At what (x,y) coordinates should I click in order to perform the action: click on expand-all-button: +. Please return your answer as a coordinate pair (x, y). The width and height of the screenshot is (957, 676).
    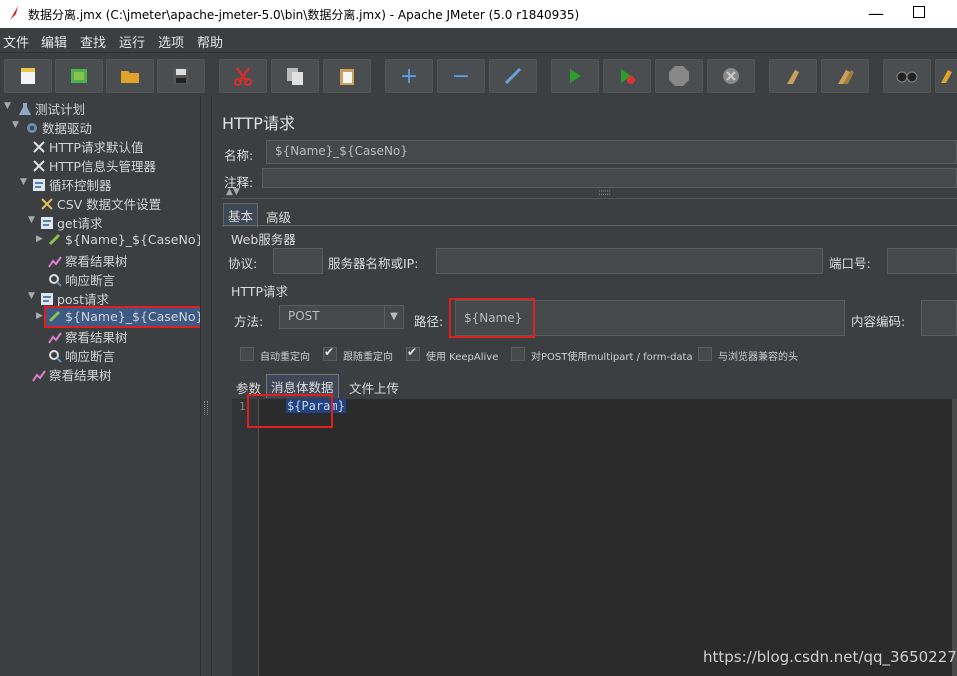
    Looking at the image, I should click on (409, 76).